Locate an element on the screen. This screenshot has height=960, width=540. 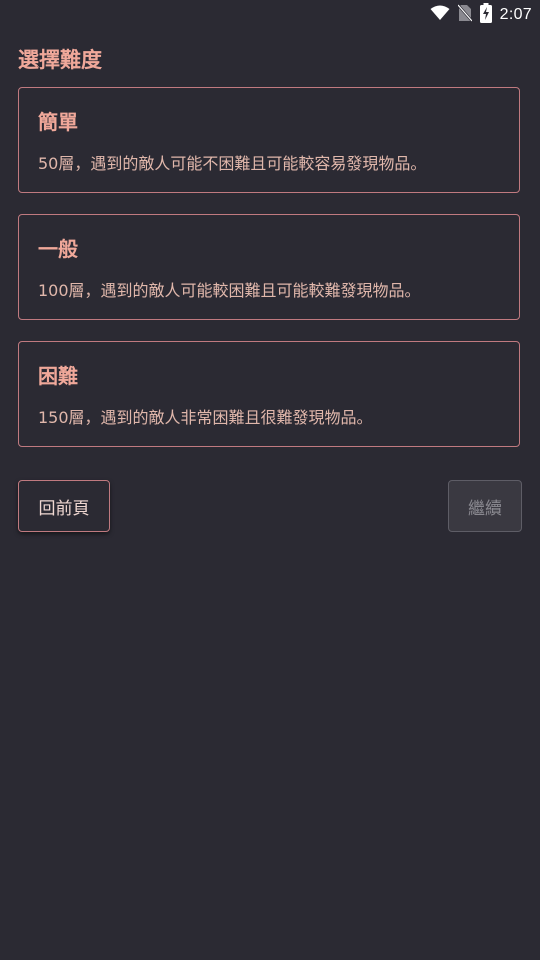
difficulty-description: 100層，遇到的敵人可能較困難且可能較難發現物品。 is located at coordinates (229, 290).